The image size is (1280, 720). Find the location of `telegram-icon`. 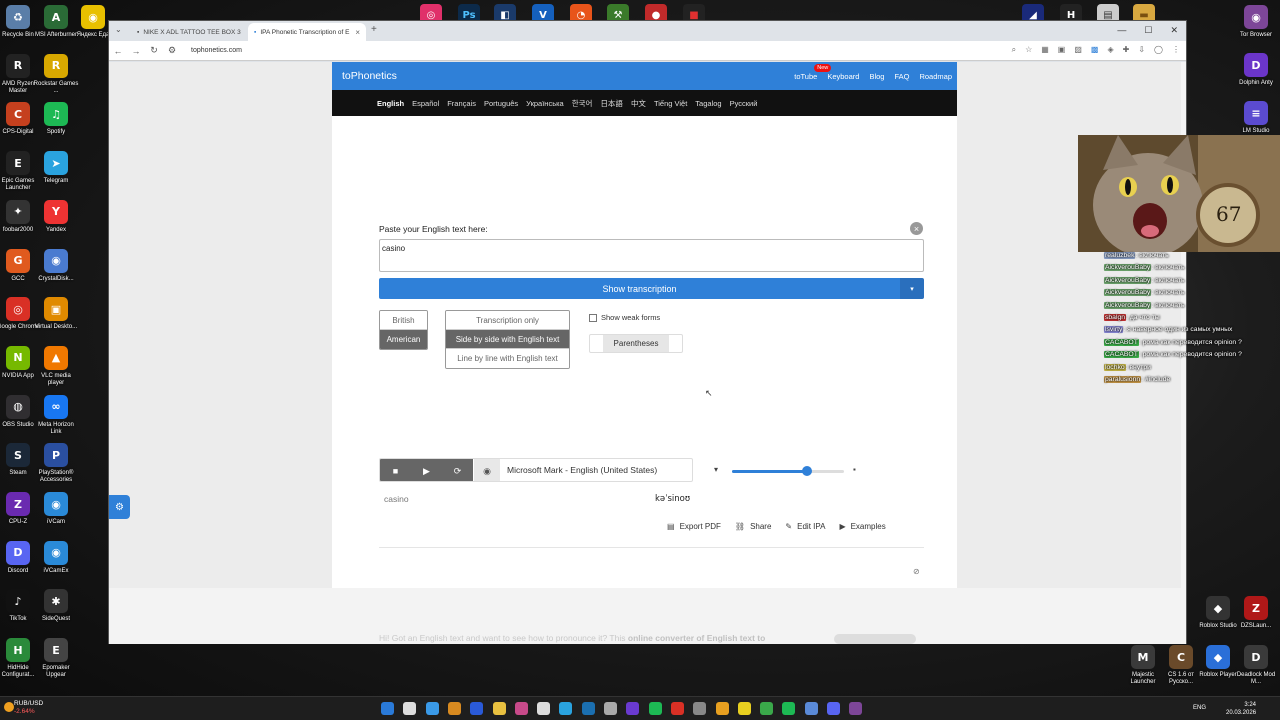

telegram-icon is located at coordinates (566, 708).